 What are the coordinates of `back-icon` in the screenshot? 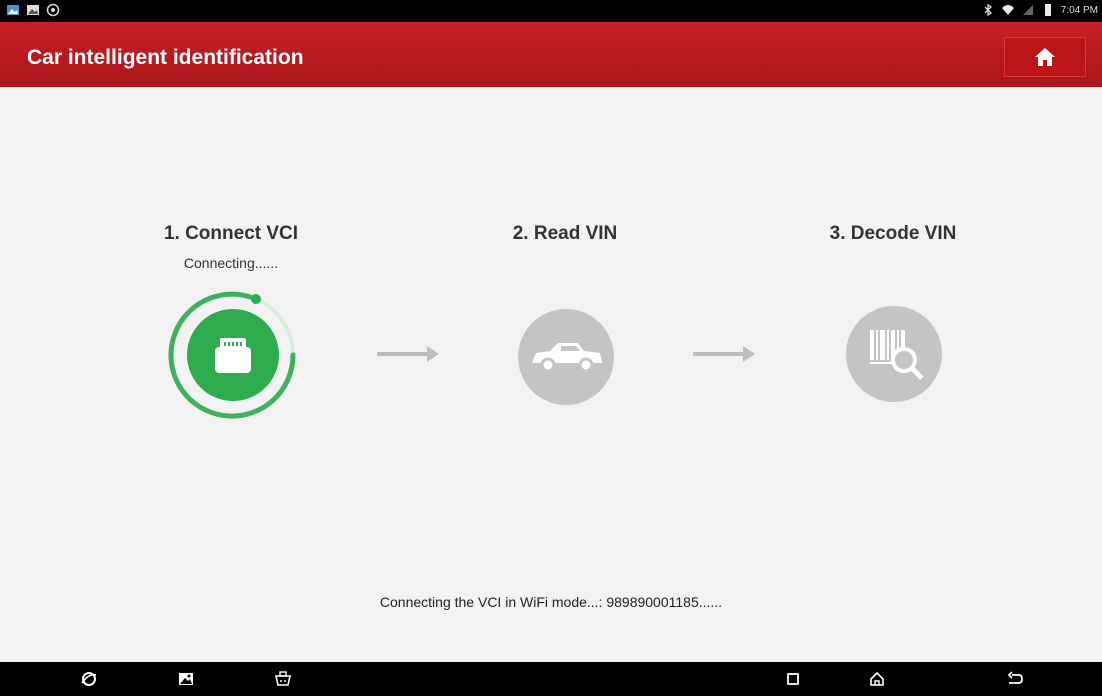 It's located at (1015, 679).